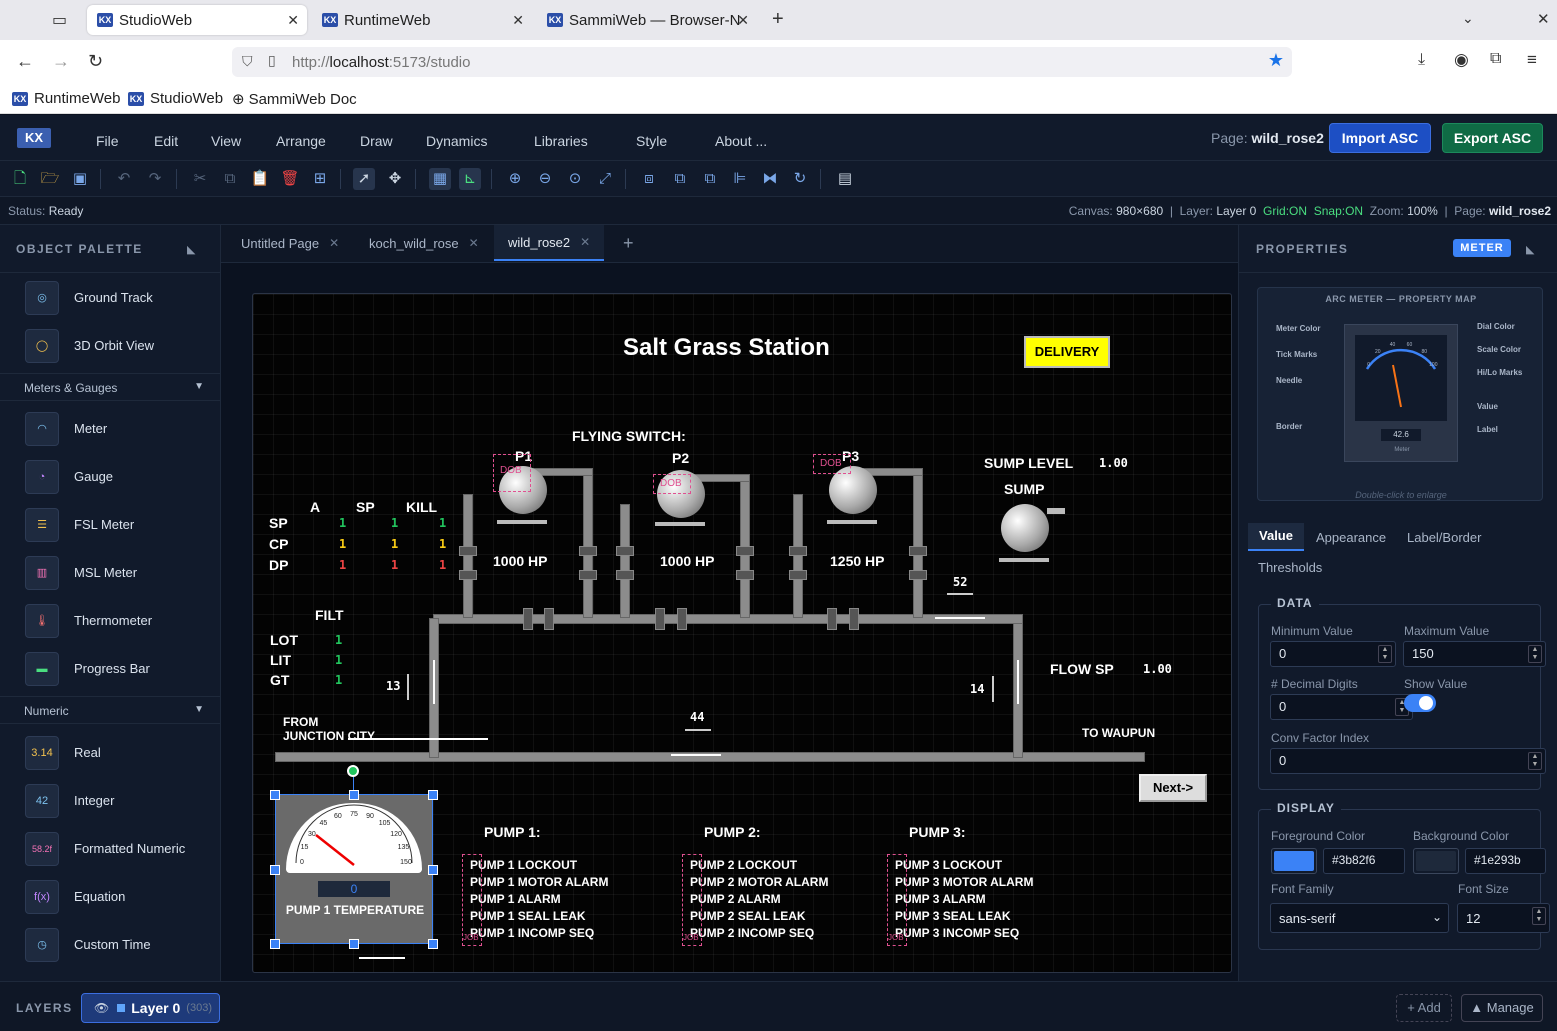  Describe the element at coordinates (1492, 138) in the screenshot. I see `export-asc-button: Export ASC` at that location.